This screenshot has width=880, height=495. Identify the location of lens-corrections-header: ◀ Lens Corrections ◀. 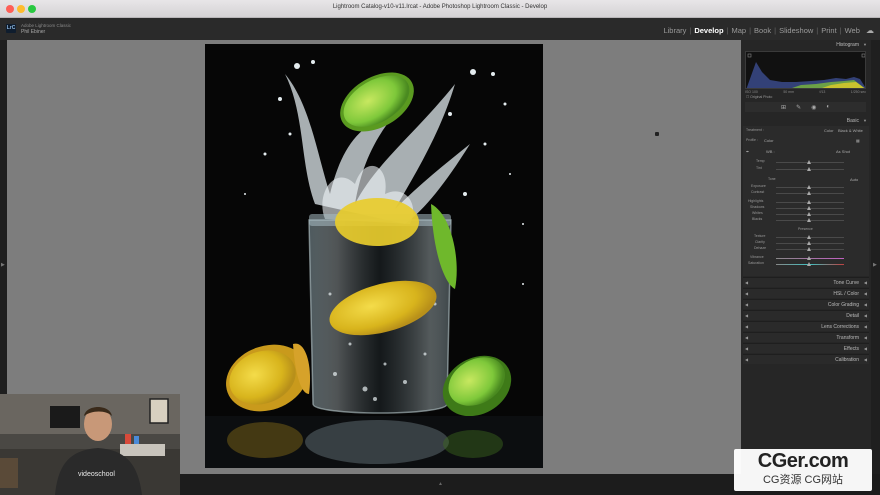
(806, 326).